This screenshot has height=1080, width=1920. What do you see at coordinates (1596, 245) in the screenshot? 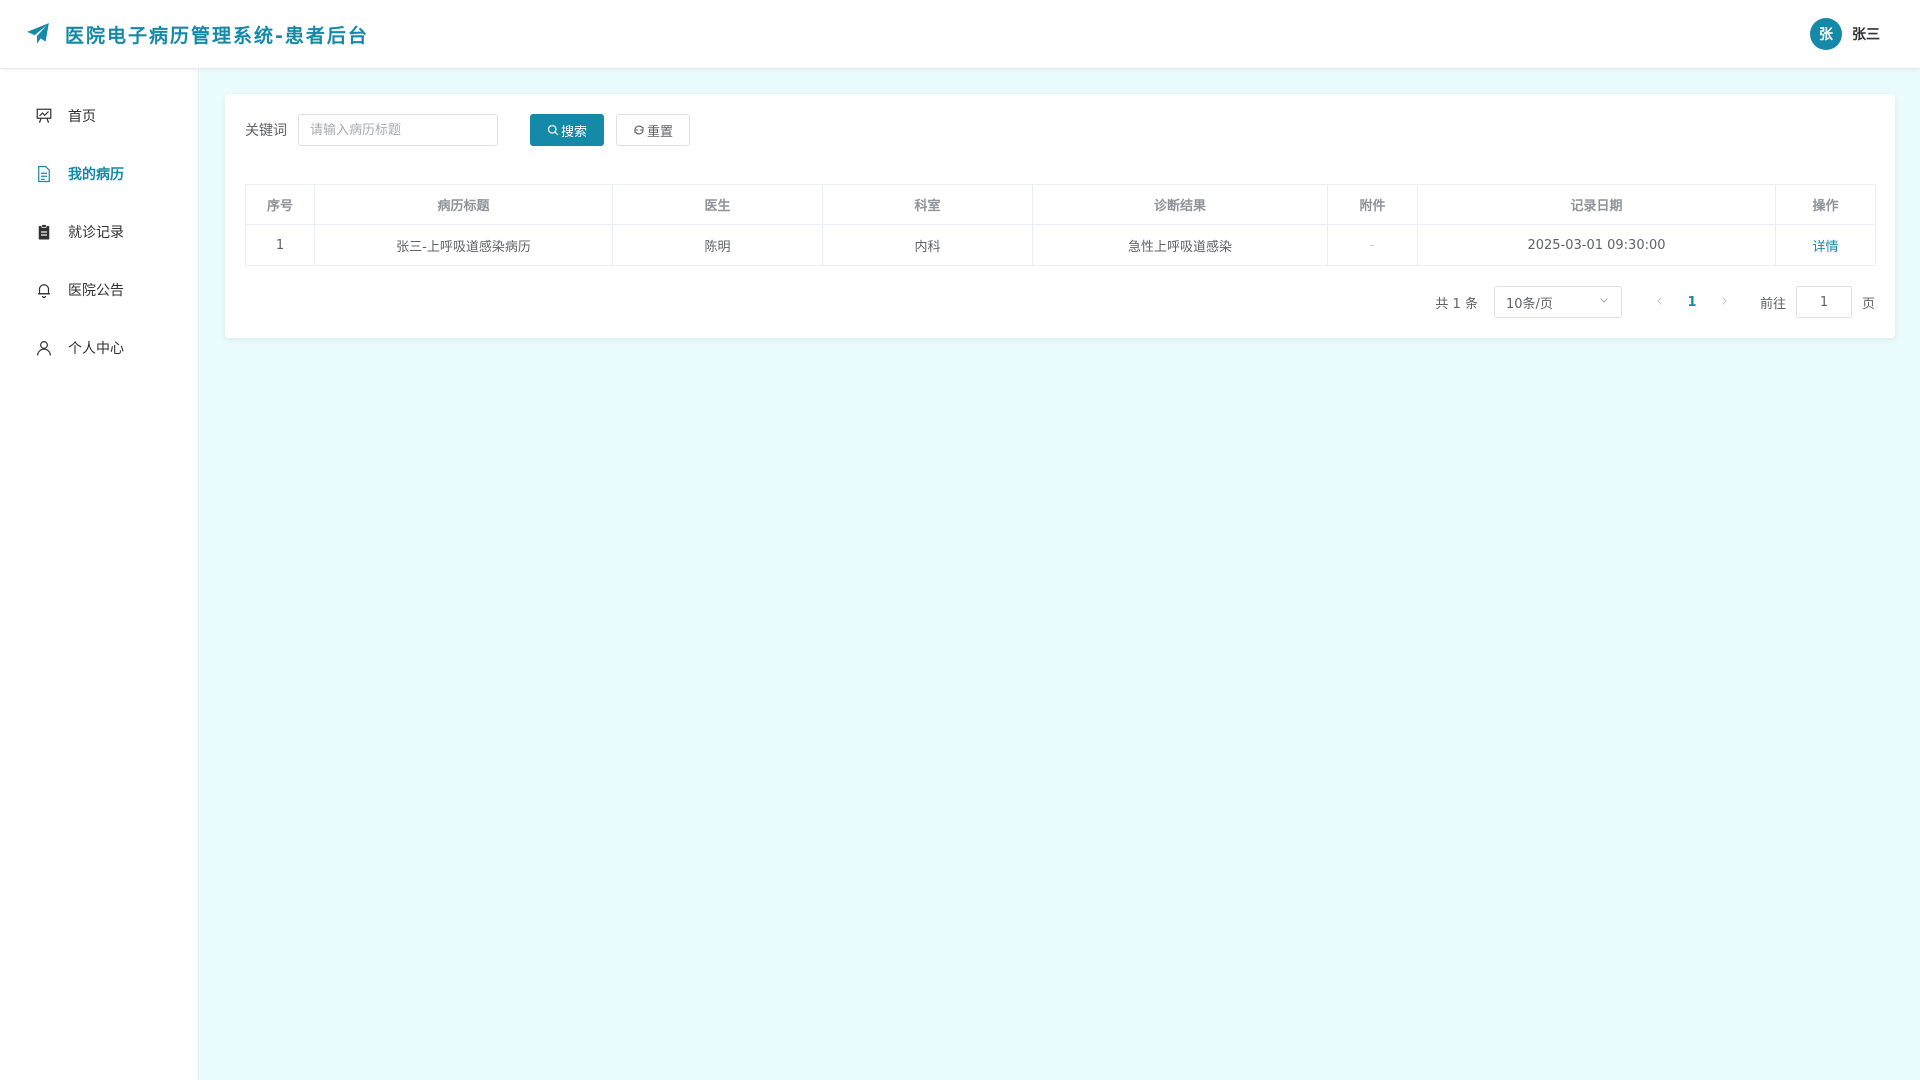
I see `cell-date: 2025-03-01 09:30:00` at bounding box center [1596, 245].